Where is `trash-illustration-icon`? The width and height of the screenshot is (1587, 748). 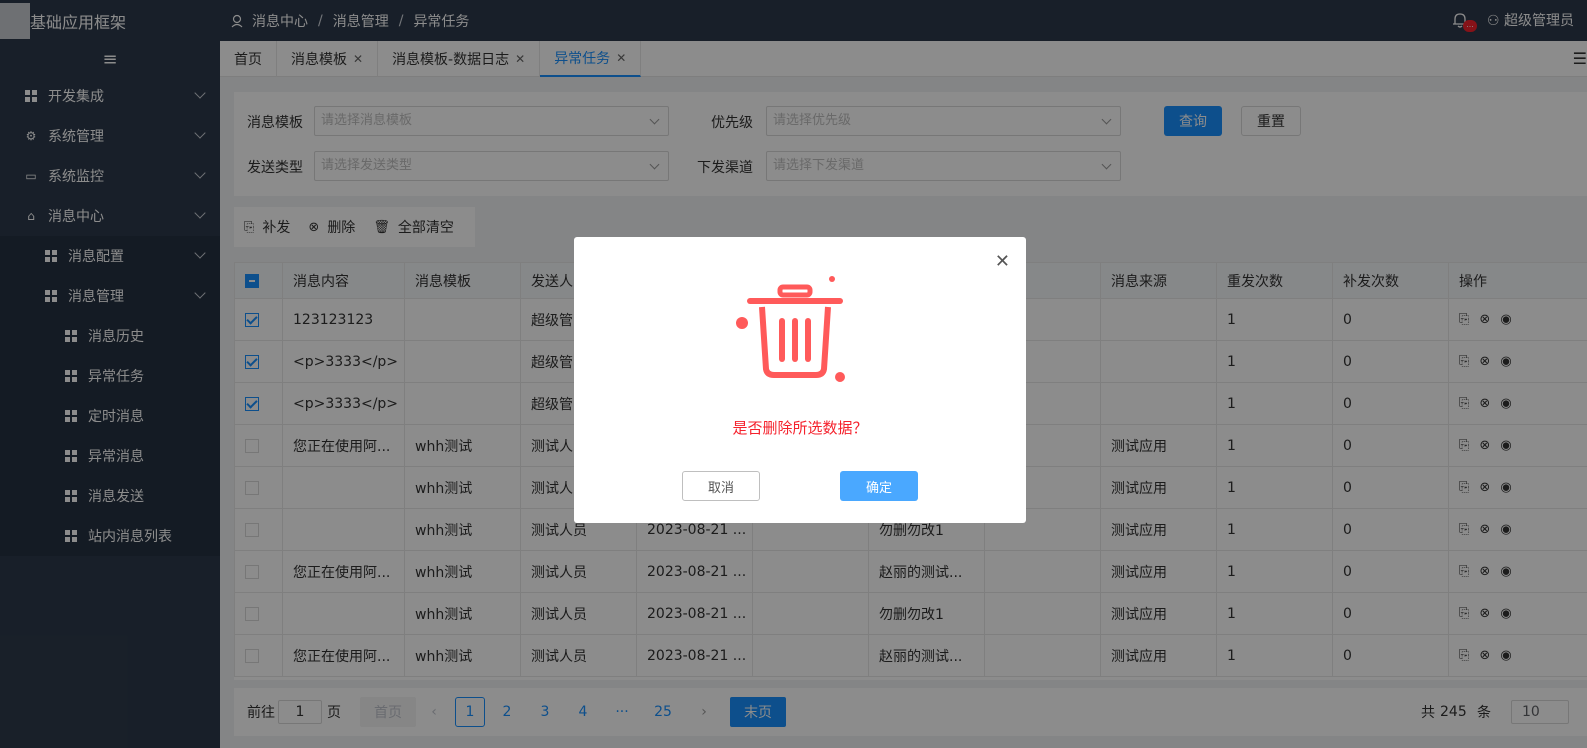 trash-illustration-icon is located at coordinates (790, 329).